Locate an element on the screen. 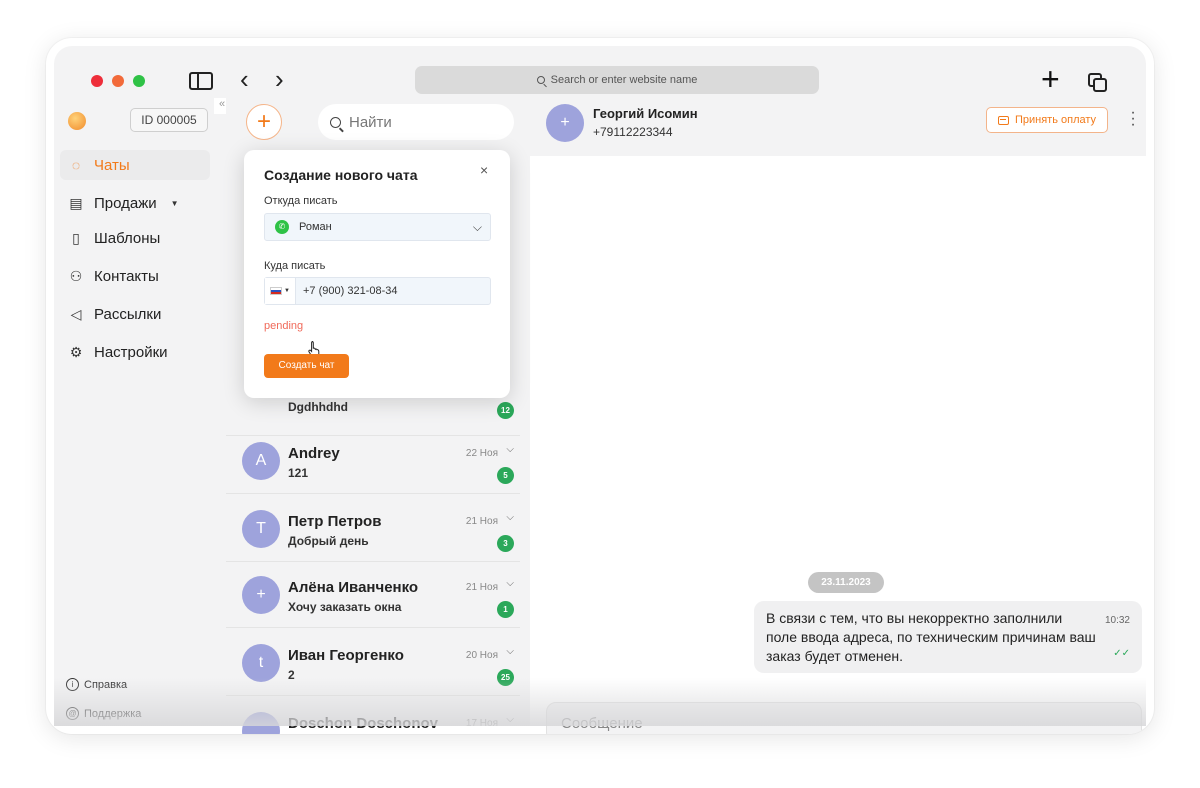 The height and width of the screenshot is (788, 1200). chat-preview: Dgdhhdhd is located at coordinates (318, 407).